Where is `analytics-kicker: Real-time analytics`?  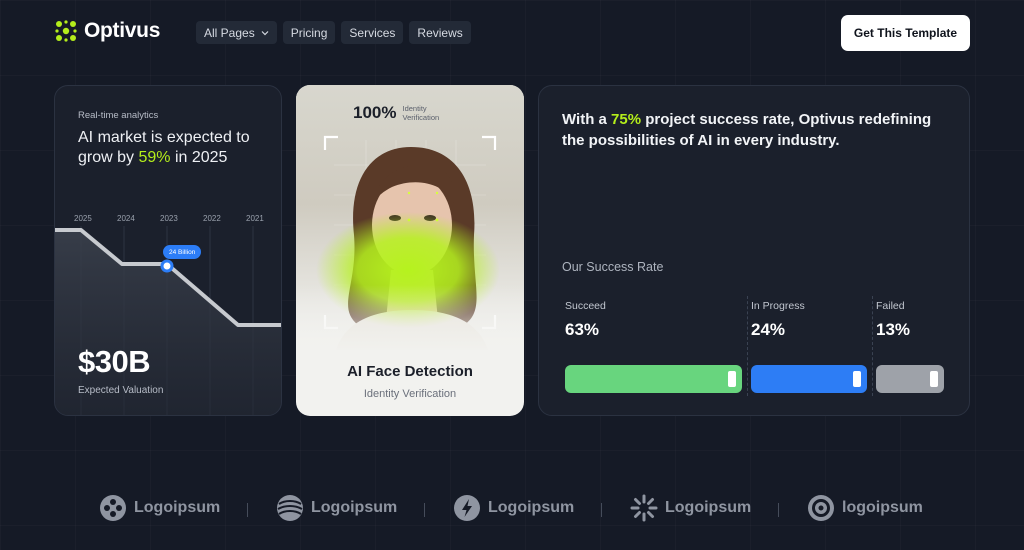
analytics-kicker: Real-time analytics is located at coordinates (118, 115).